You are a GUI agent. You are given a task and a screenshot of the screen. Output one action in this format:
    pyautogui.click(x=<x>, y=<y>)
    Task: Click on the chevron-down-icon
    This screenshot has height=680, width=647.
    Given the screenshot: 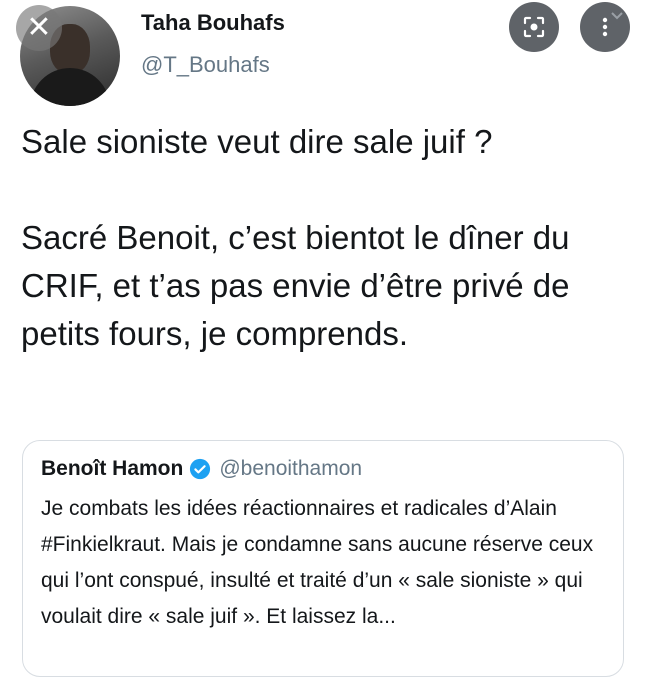 What is the action you would take?
    pyautogui.click(x=617, y=16)
    